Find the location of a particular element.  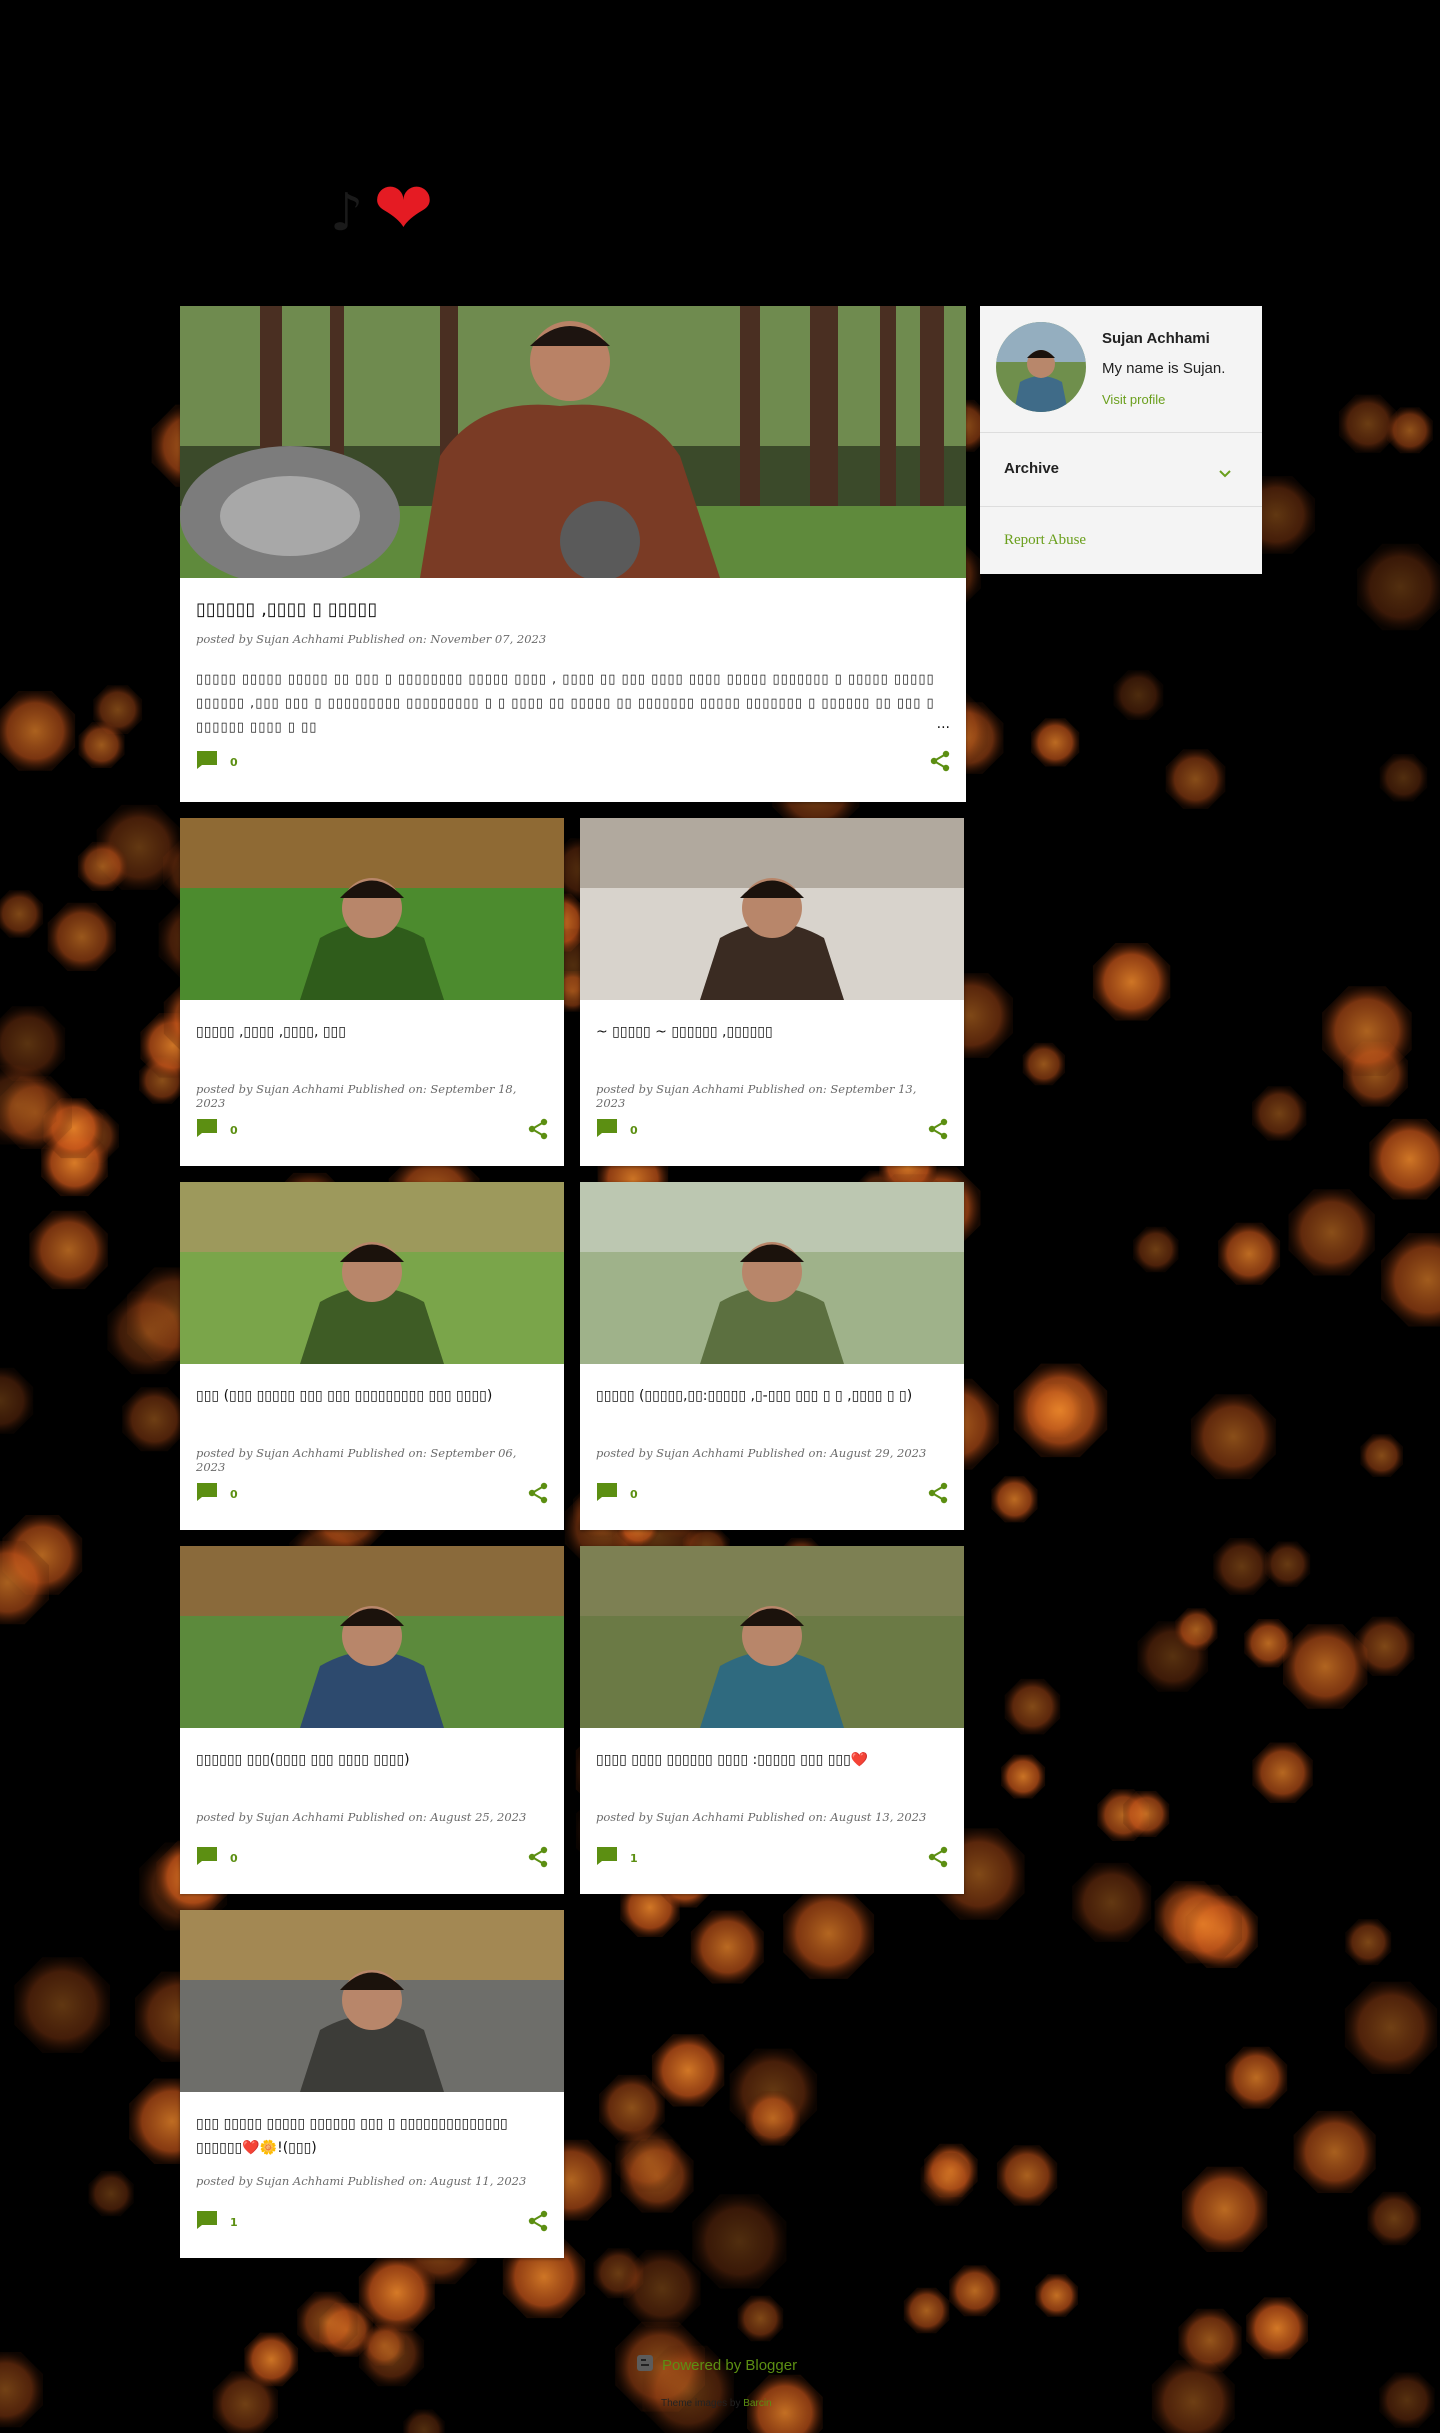

report-abuse-link: Report Abuse is located at coordinates (1045, 540).